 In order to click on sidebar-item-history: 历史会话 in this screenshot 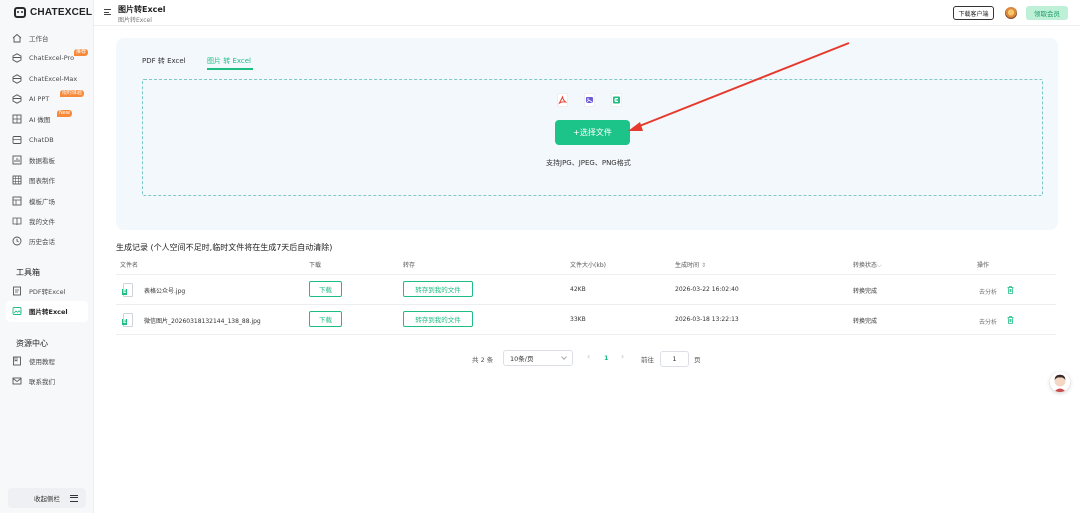, I will do `click(47, 241)`.